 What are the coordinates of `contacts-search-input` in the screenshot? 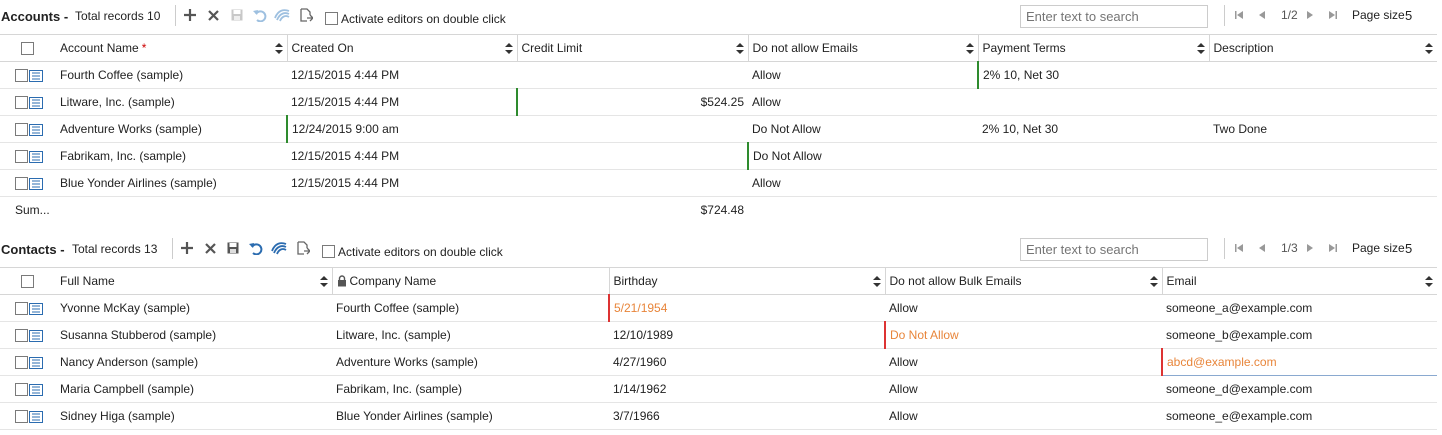 It's located at (1114, 249).